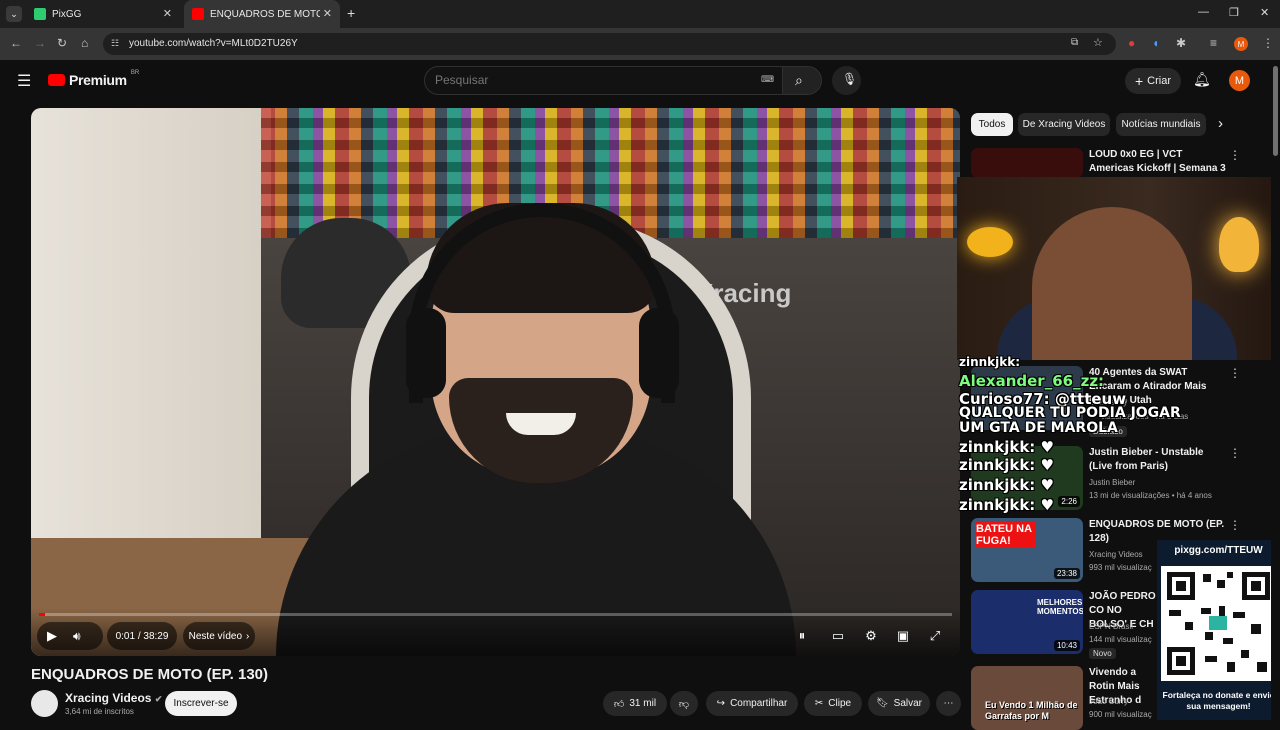 Image resolution: width=1280 pixels, height=730 pixels. Describe the element at coordinates (609, 44) in the screenshot. I see `address-bar: ☷ youtube.com/watch?v=MLt0D2TU26Y ⧉ ☆` at that location.